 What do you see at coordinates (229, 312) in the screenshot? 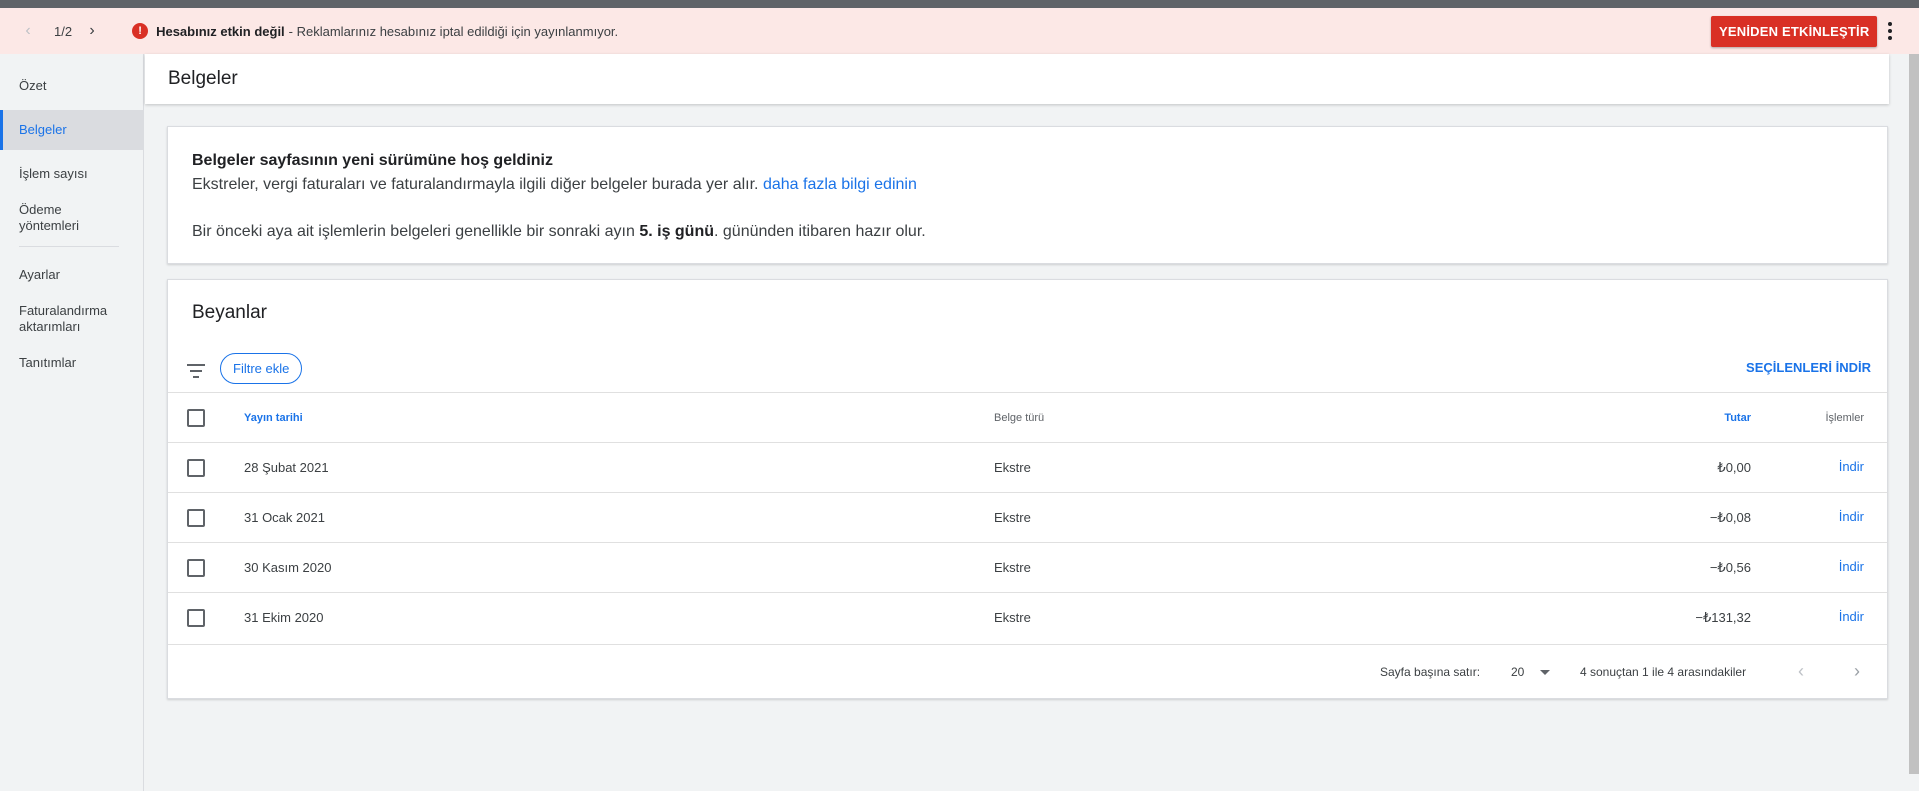
I see `statements-title: Beyanlar` at bounding box center [229, 312].